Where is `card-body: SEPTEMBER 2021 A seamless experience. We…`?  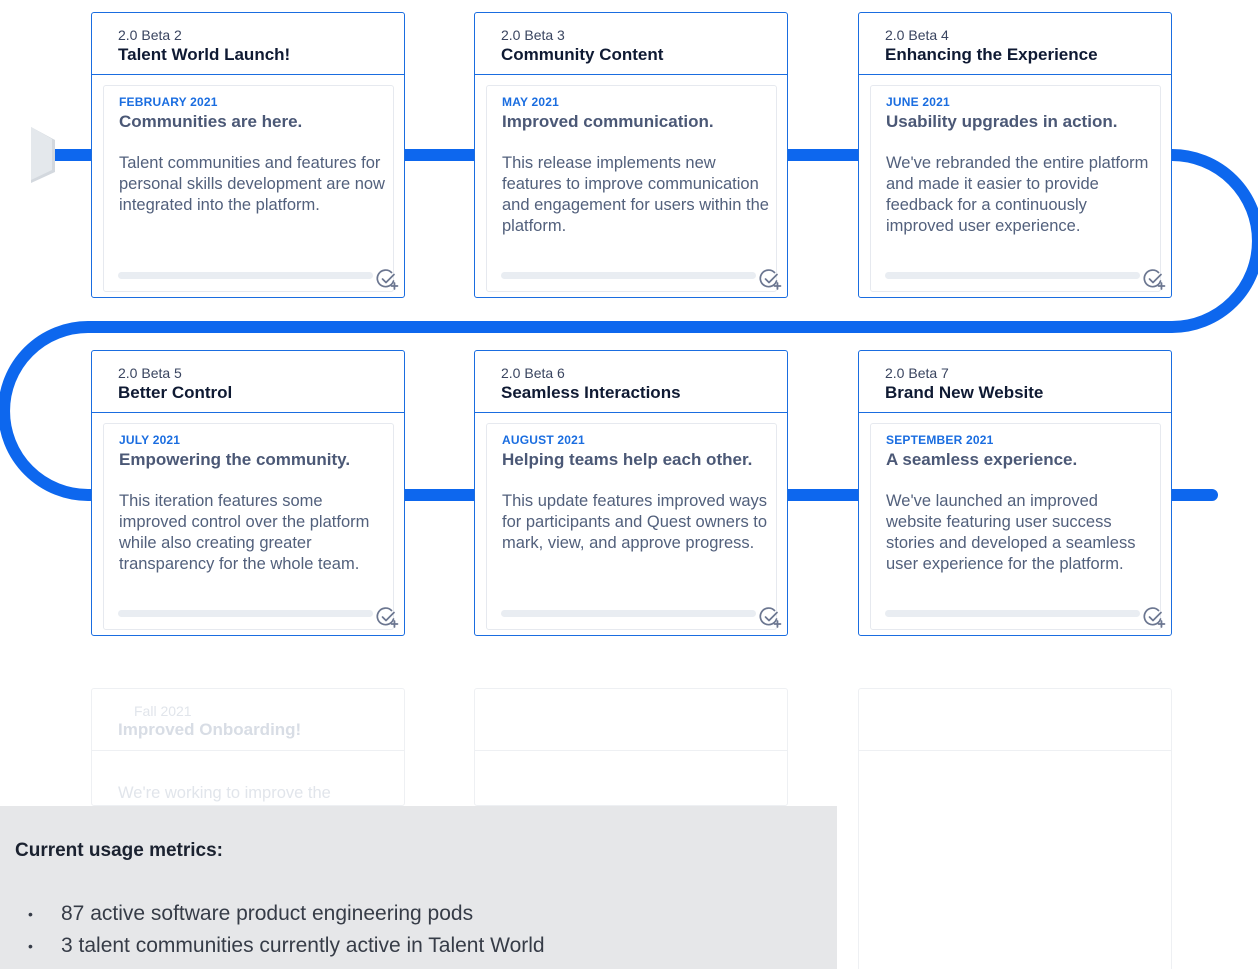 card-body: SEPTEMBER 2021 A seamless experience. We… is located at coordinates (1018, 526).